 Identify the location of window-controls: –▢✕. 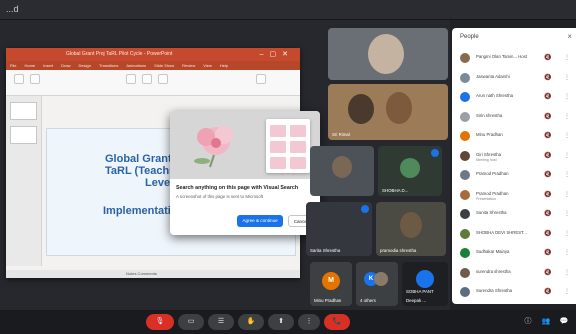
(277, 54).